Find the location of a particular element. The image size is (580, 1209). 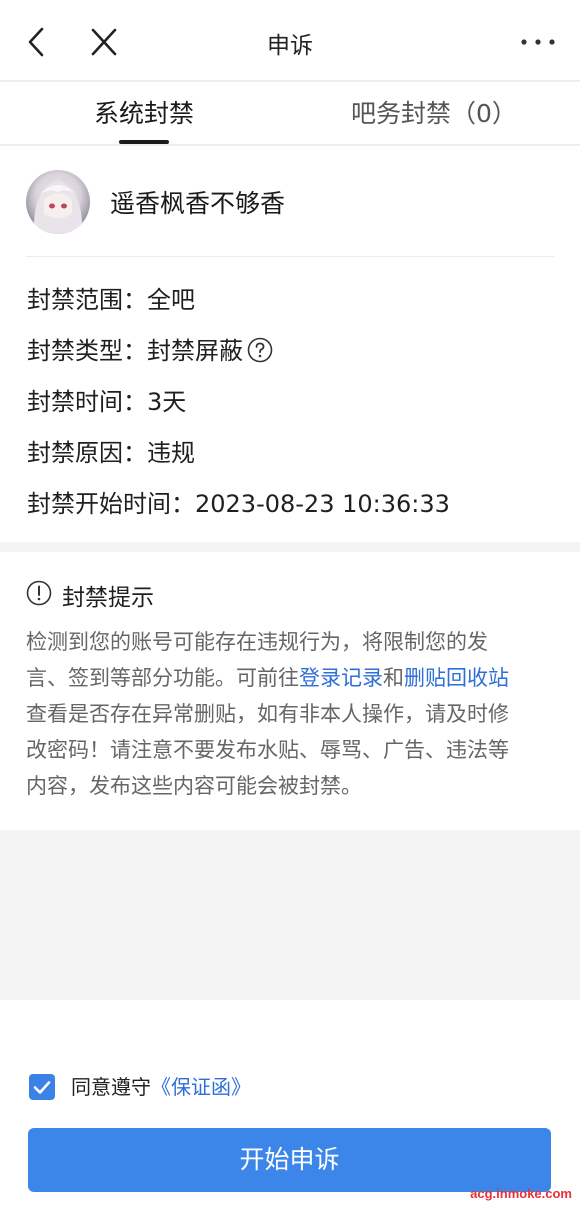

ban-type-row: 封禁类型：封禁屏蔽 is located at coordinates (150, 348).